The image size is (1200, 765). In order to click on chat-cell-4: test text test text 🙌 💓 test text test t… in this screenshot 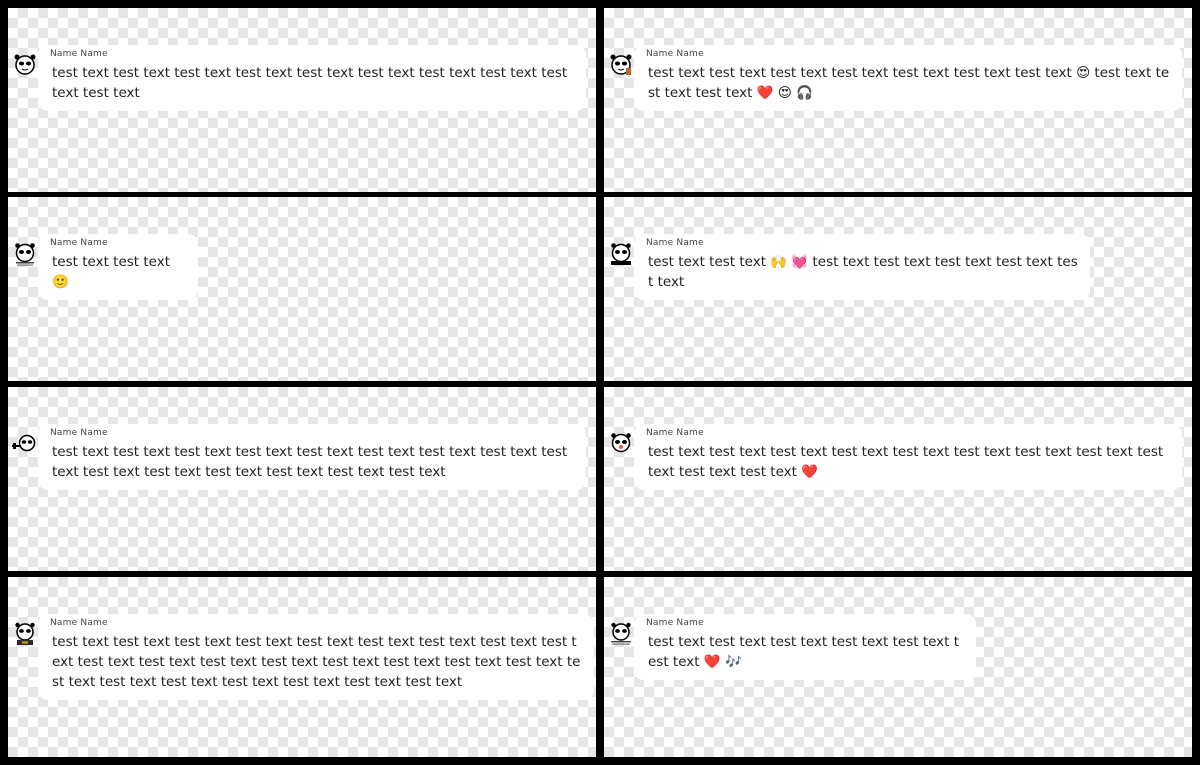, I will do `click(898, 289)`.